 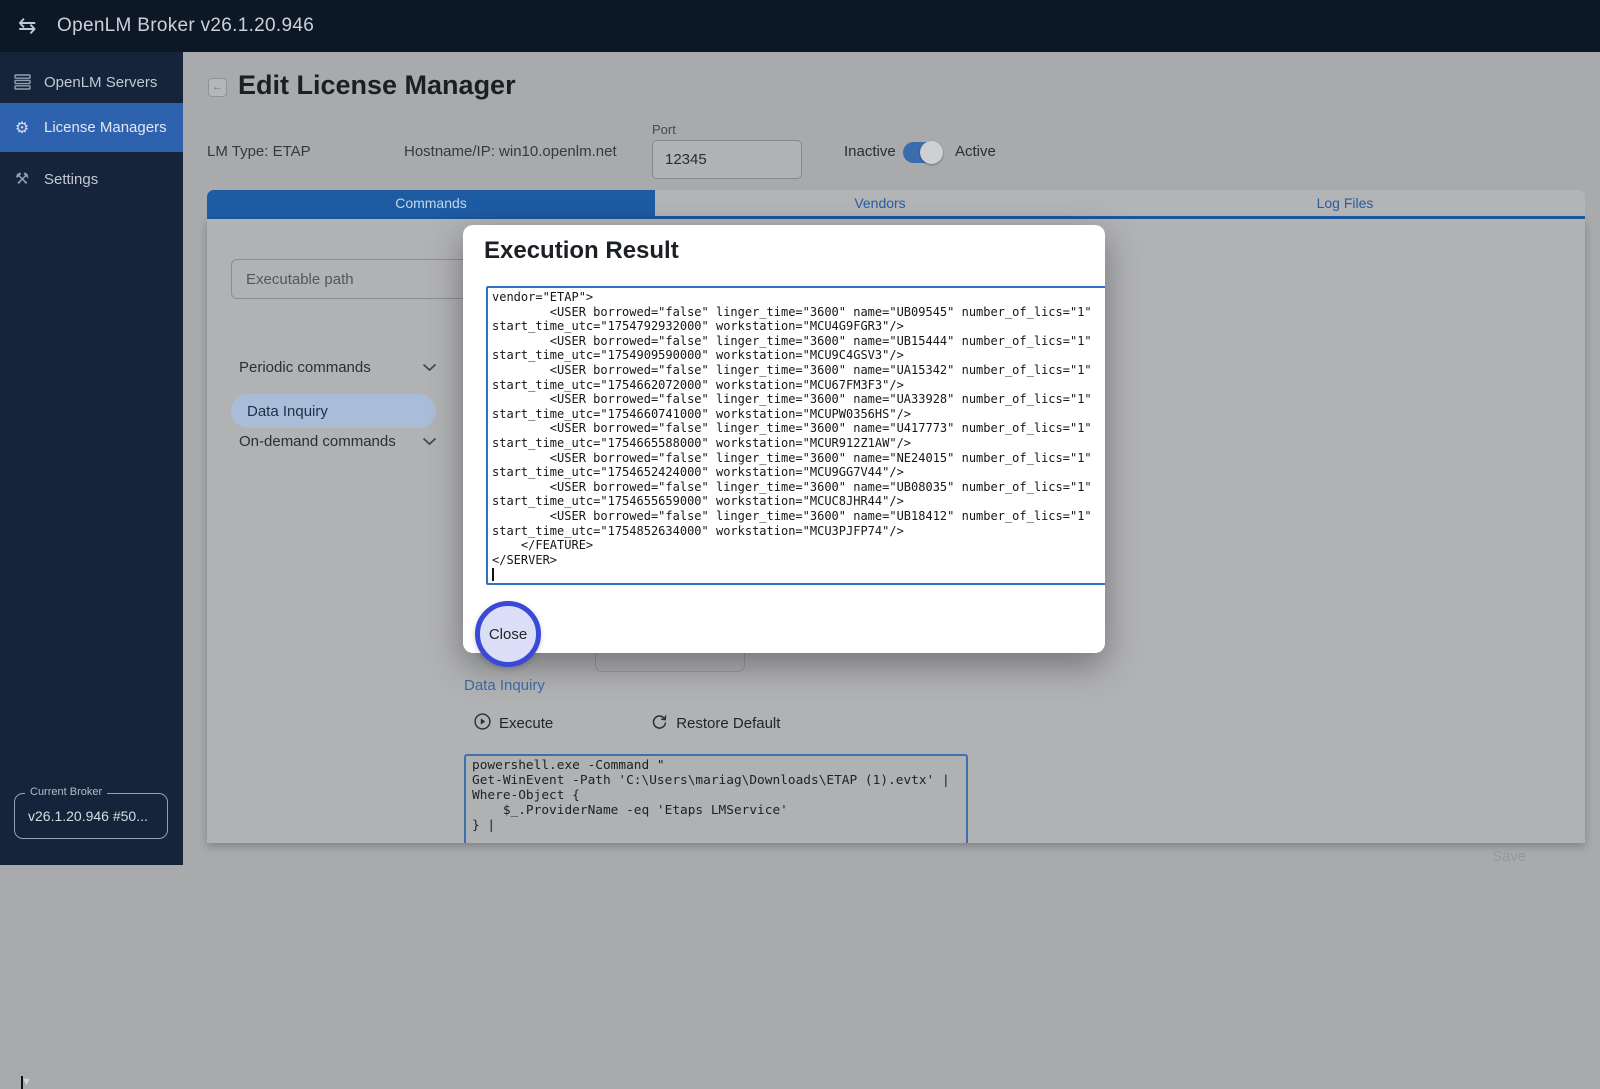 I want to click on dialog-title: Execution Result, so click(x=581, y=250).